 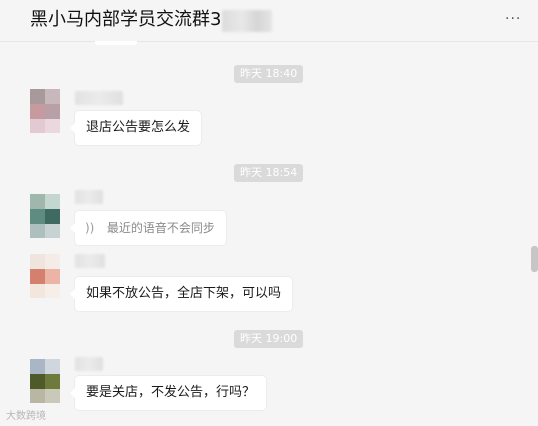 I want to click on voice-message-text: 最近的语音不会同步, so click(x=160, y=228).